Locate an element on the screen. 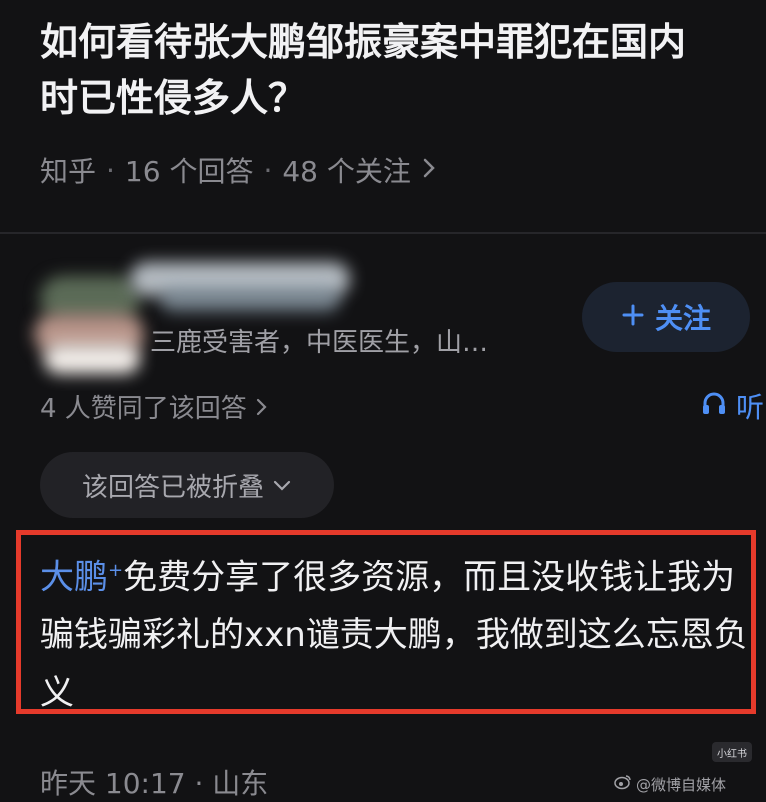 This screenshot has height=802, width=766. headphones-icon is located at coordinates (714, 406).